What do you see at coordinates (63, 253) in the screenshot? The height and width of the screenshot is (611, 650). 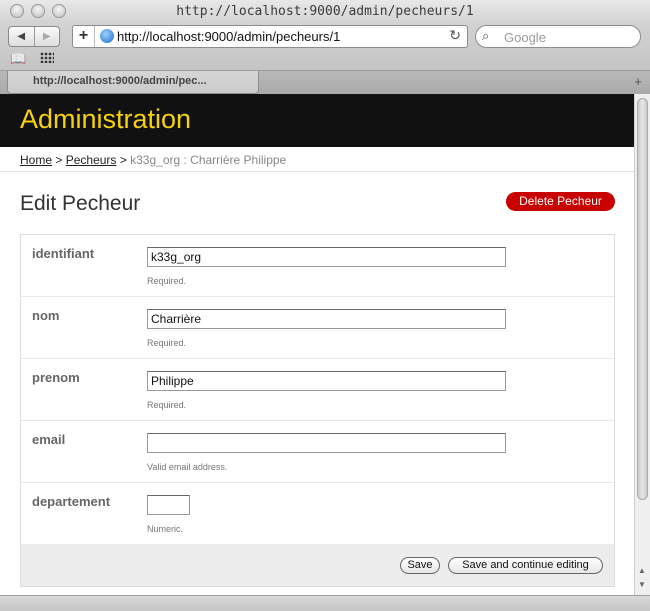 I see `field-label: identifiant` at bounding box center [63, 253].